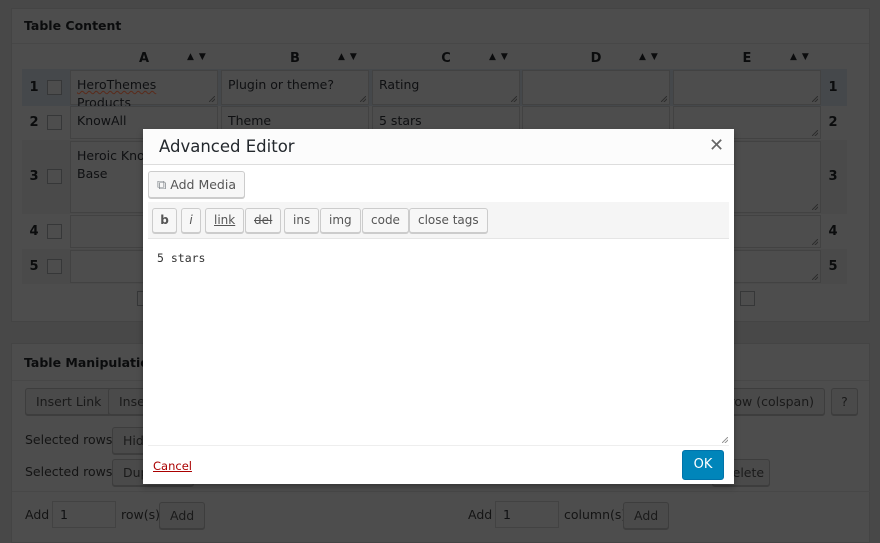 This screenshot has width=880, height=543. I want to click on close-icon: ✕, so click(716, 145).